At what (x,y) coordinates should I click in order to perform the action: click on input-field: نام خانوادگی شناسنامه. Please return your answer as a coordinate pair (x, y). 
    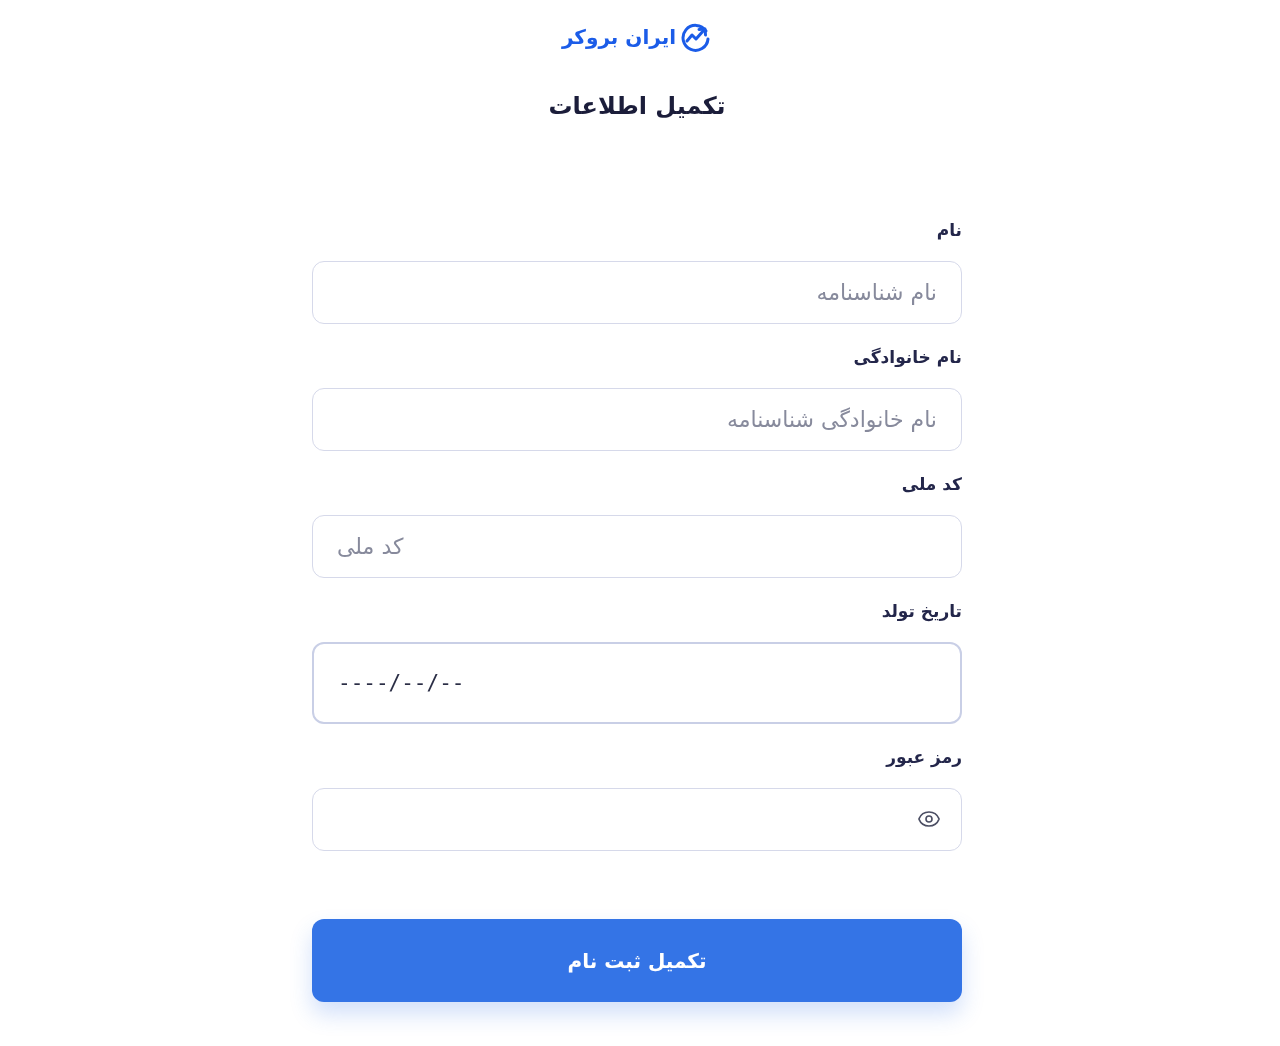
    Looking at the image, I should click on (637, 419).